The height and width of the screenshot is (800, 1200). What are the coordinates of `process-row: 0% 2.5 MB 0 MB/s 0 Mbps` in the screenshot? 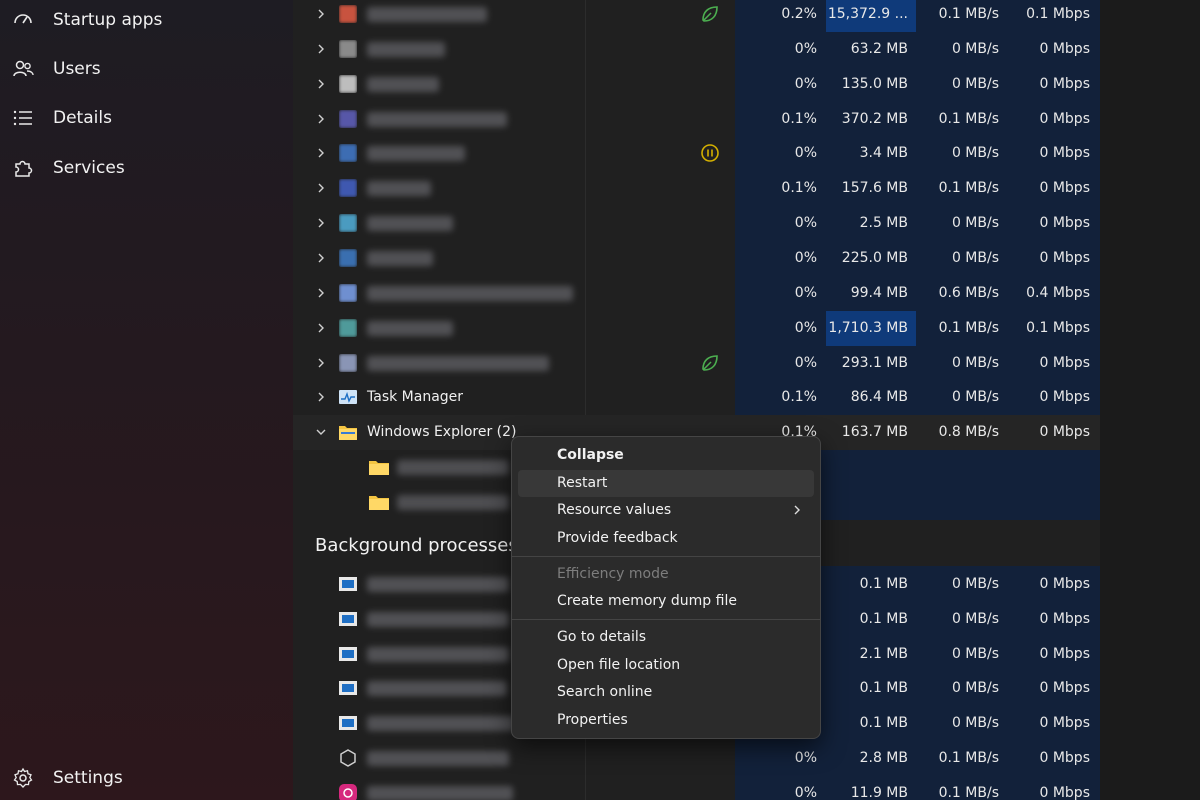 It's located at (696, 223).